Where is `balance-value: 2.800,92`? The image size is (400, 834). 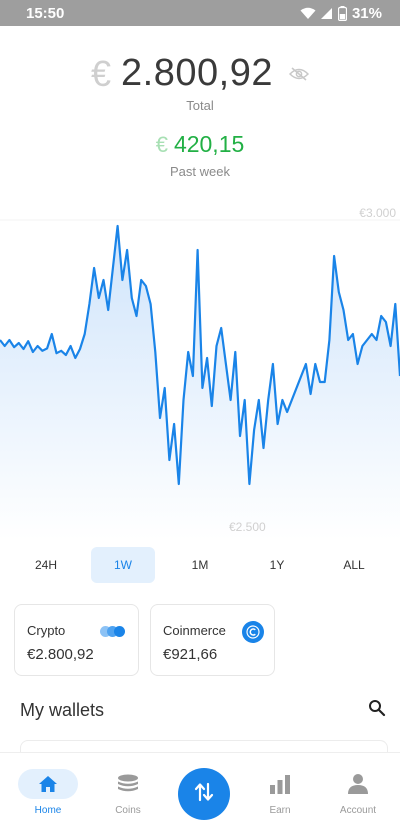
balance-value: 2.800,92 is located at coordinates (197, 73).